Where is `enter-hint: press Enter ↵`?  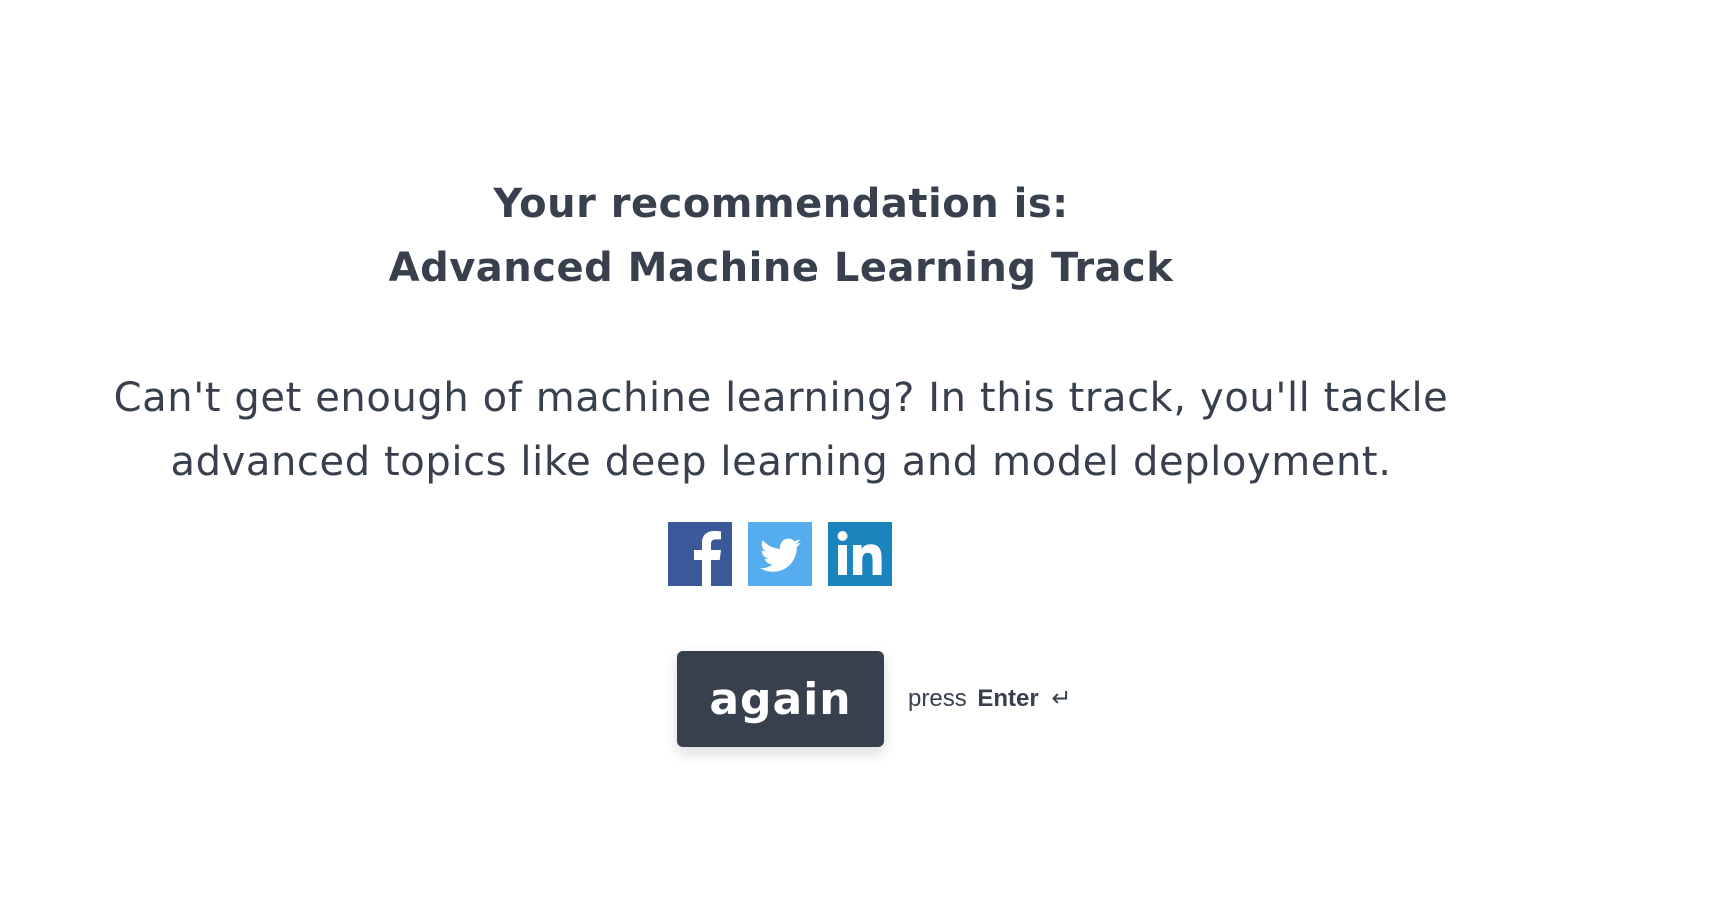
enter-hint: press Enter ↵ is located at coordinates (990, 698).